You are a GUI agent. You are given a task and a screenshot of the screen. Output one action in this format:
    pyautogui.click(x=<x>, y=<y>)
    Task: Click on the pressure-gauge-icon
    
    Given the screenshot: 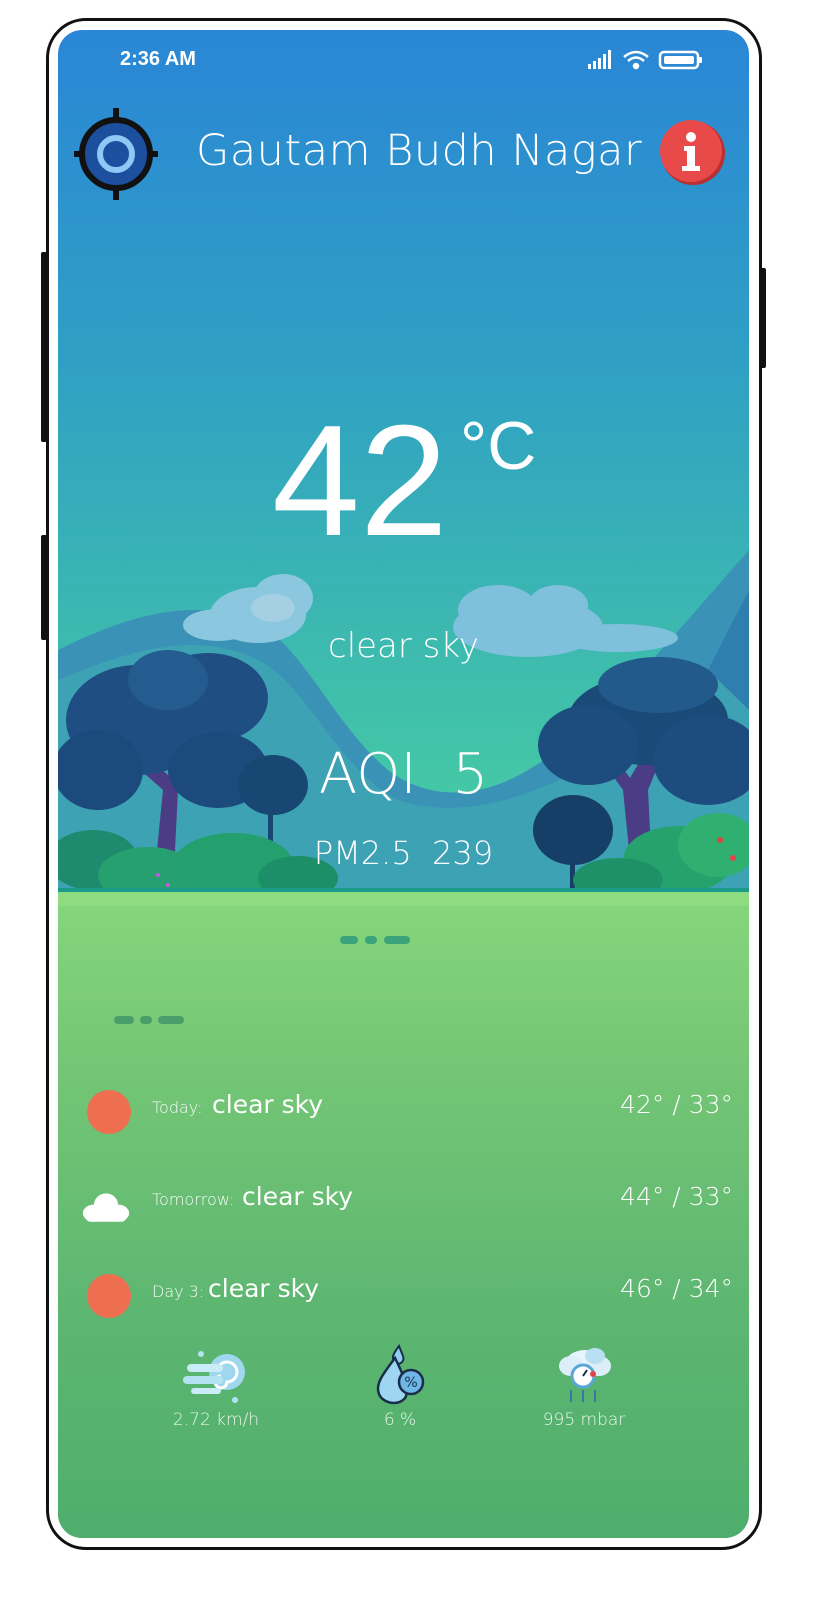 What is the action you would take?
    pyautogui.click(x=585, y=1375)
    